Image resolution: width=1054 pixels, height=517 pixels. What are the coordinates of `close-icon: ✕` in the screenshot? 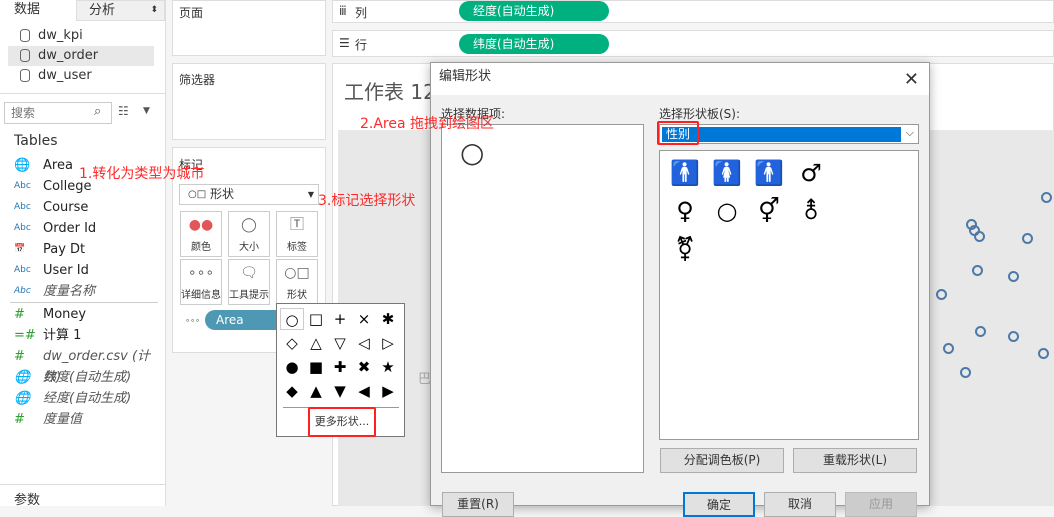 It's located at (911, 80).